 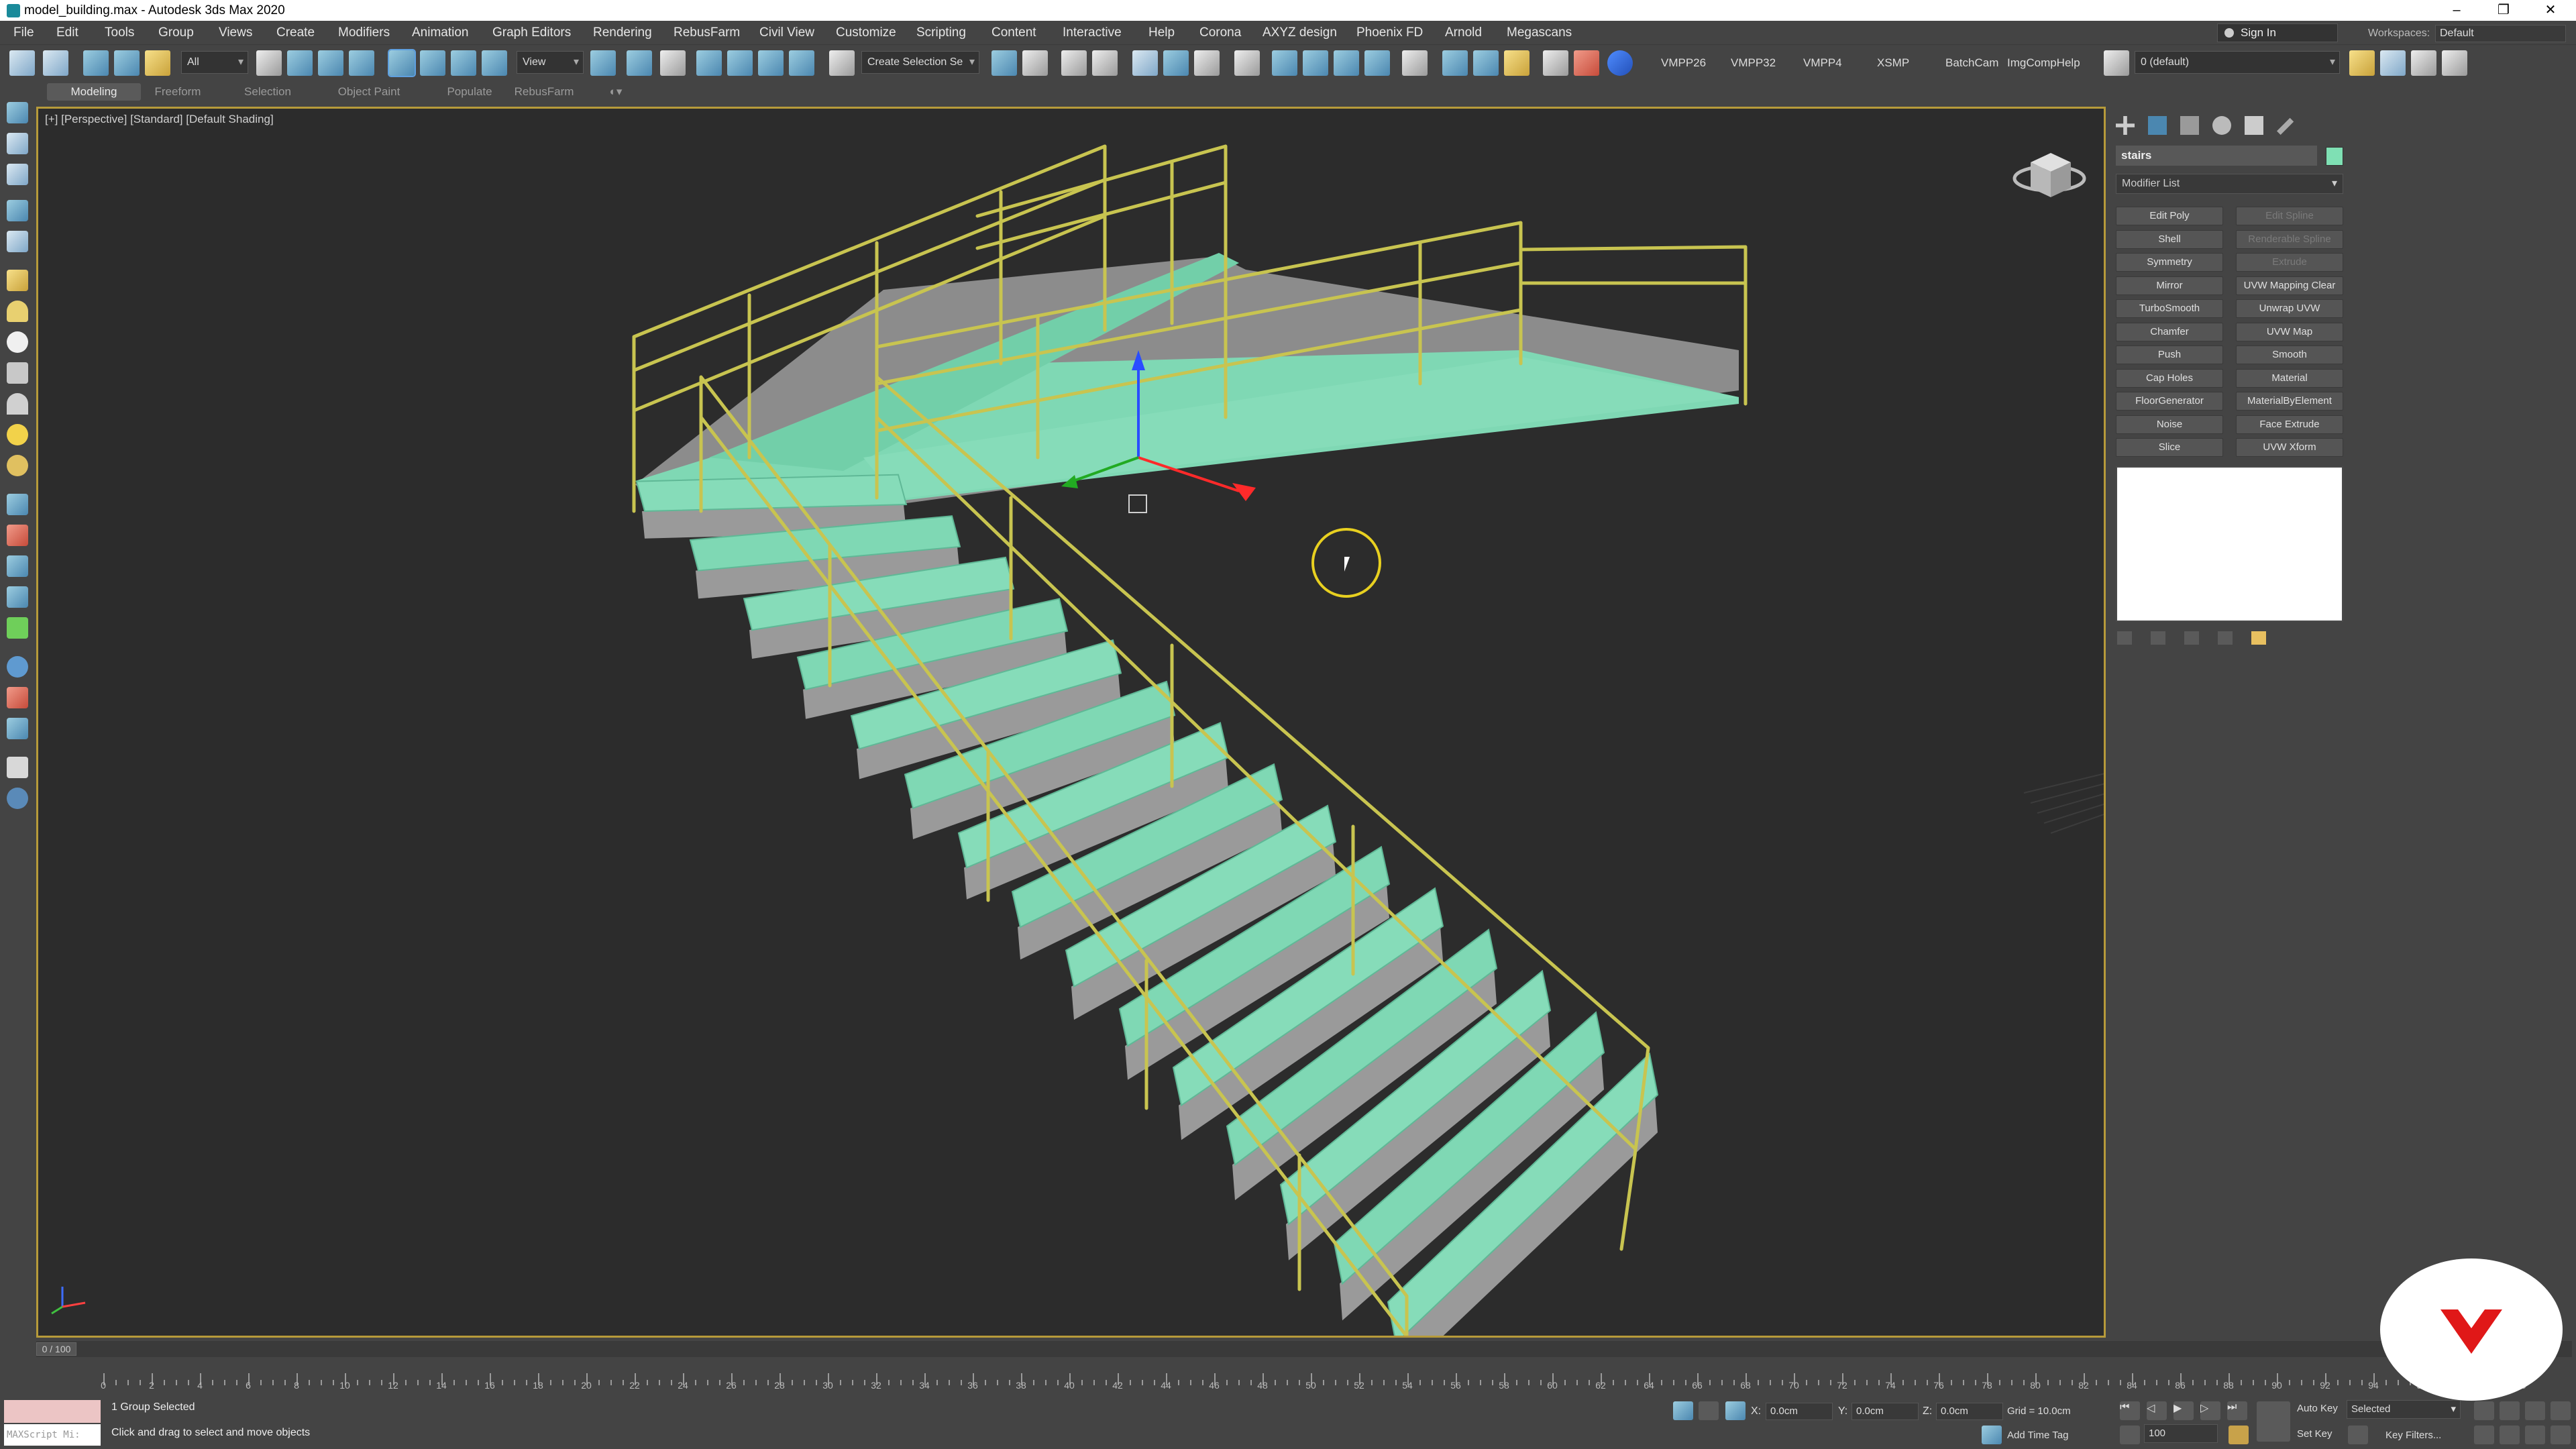 What do you see at coordinates (2125, 125) in the screenshot?
I see `create-tab-icon` at bounding box center [2125, 125].